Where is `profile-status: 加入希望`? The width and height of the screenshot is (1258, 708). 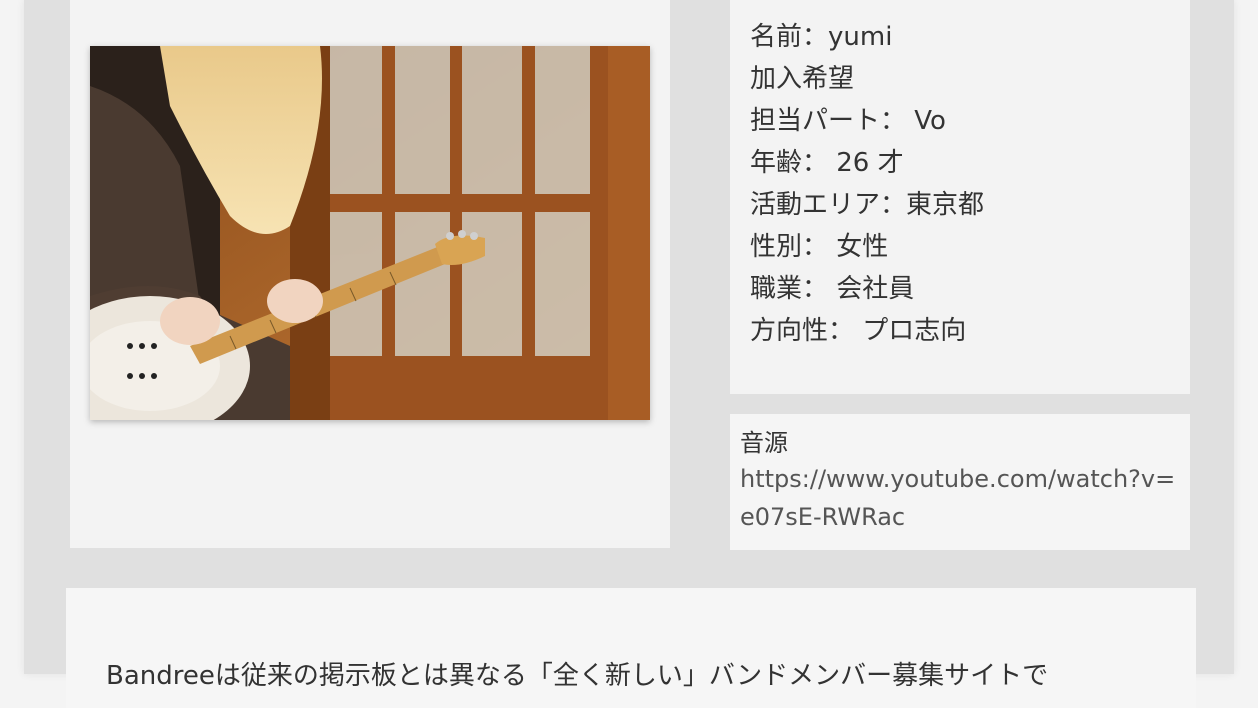 profile-status: 加入希望 is located at coordinates (802, 79).